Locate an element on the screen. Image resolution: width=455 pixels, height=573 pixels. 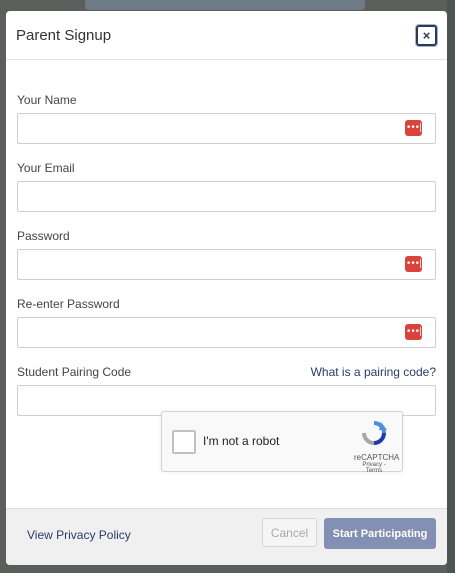
close-icon: × is located at coordinates (426, 35).